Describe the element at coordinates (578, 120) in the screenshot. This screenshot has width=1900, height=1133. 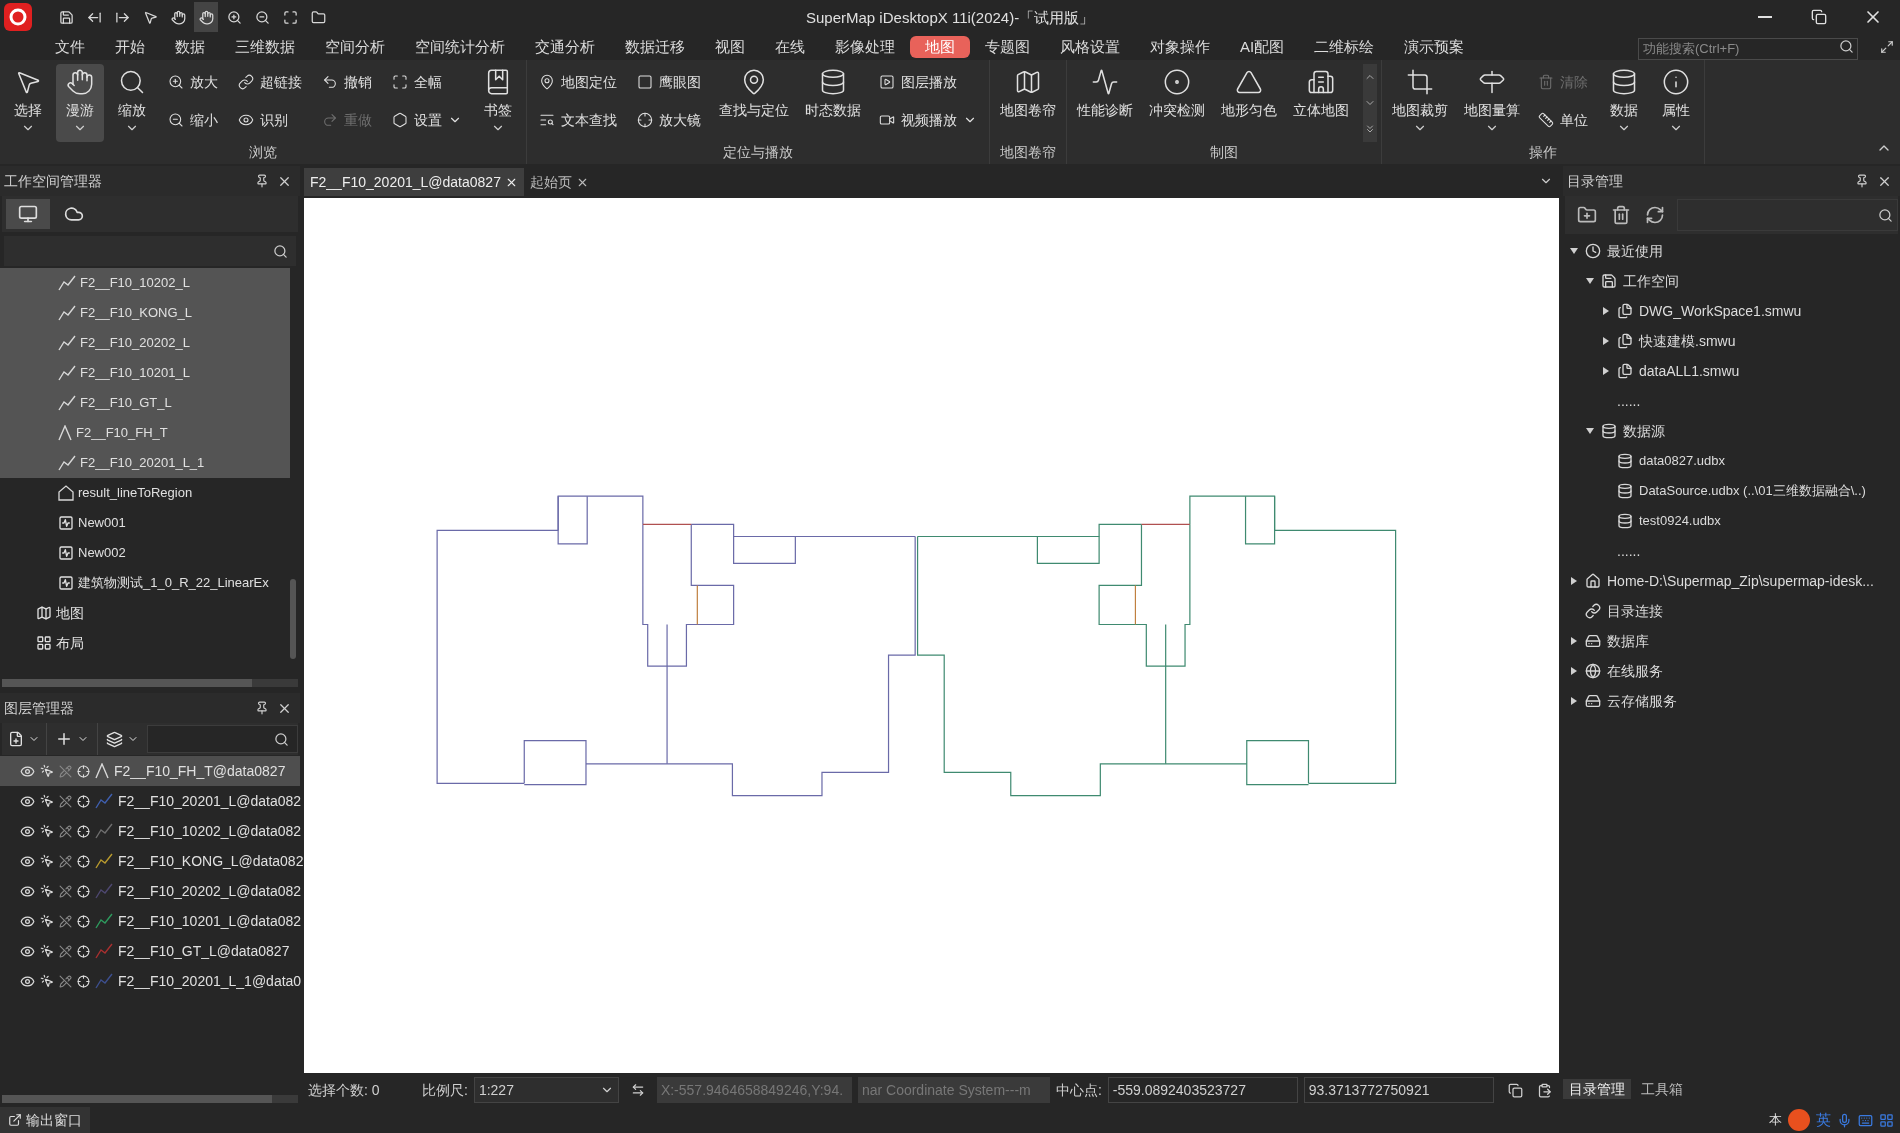
I see `ribbon-button: 文本查找` at that location.